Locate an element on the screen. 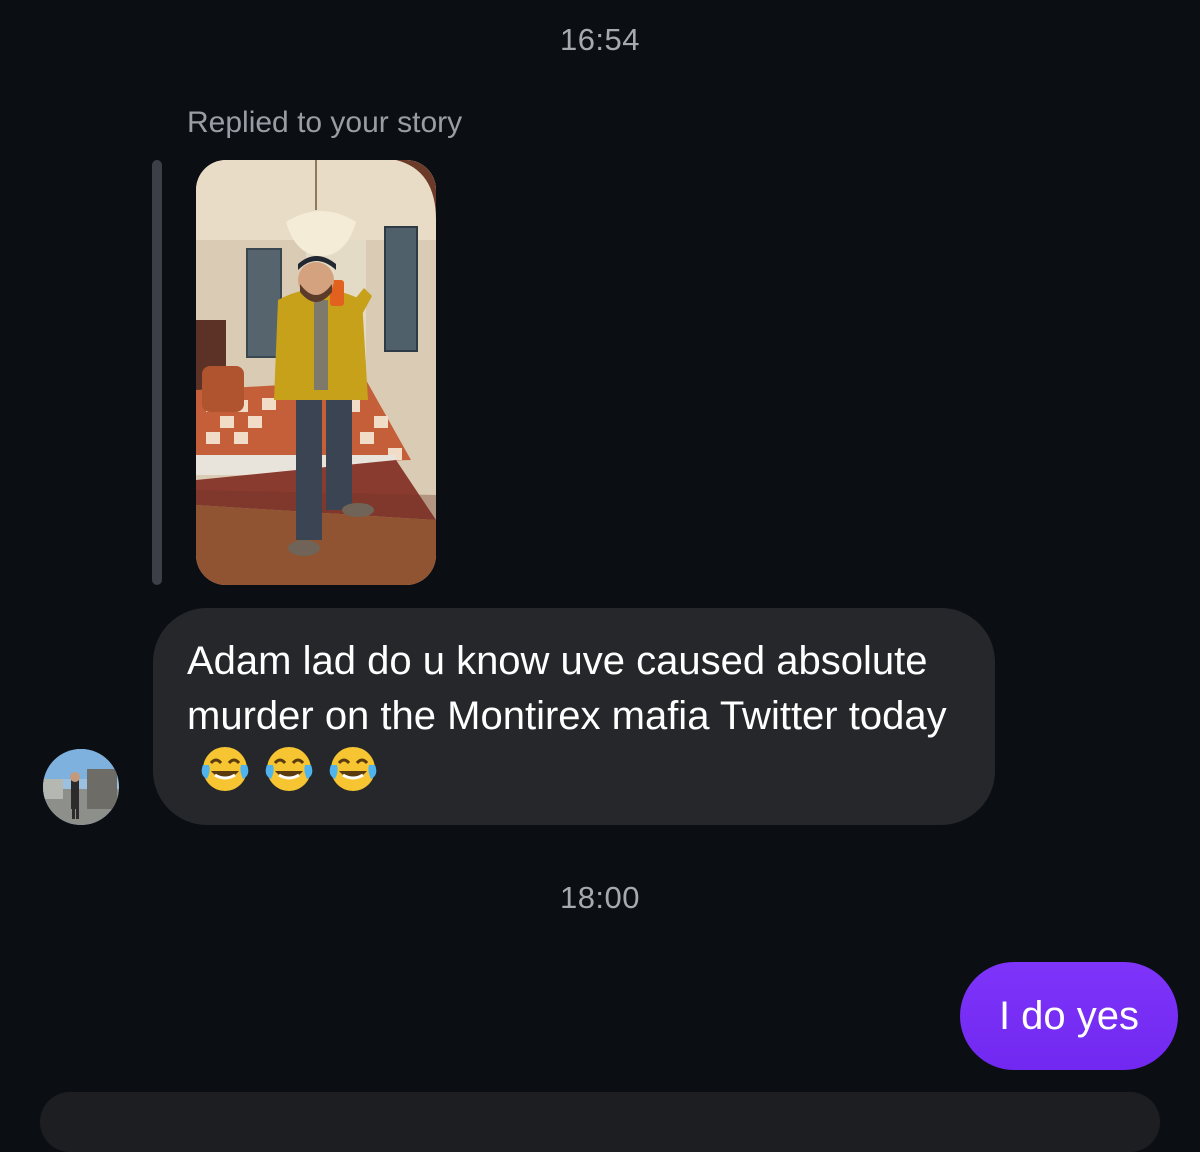  story-photo is located at coordinates (316, 372).